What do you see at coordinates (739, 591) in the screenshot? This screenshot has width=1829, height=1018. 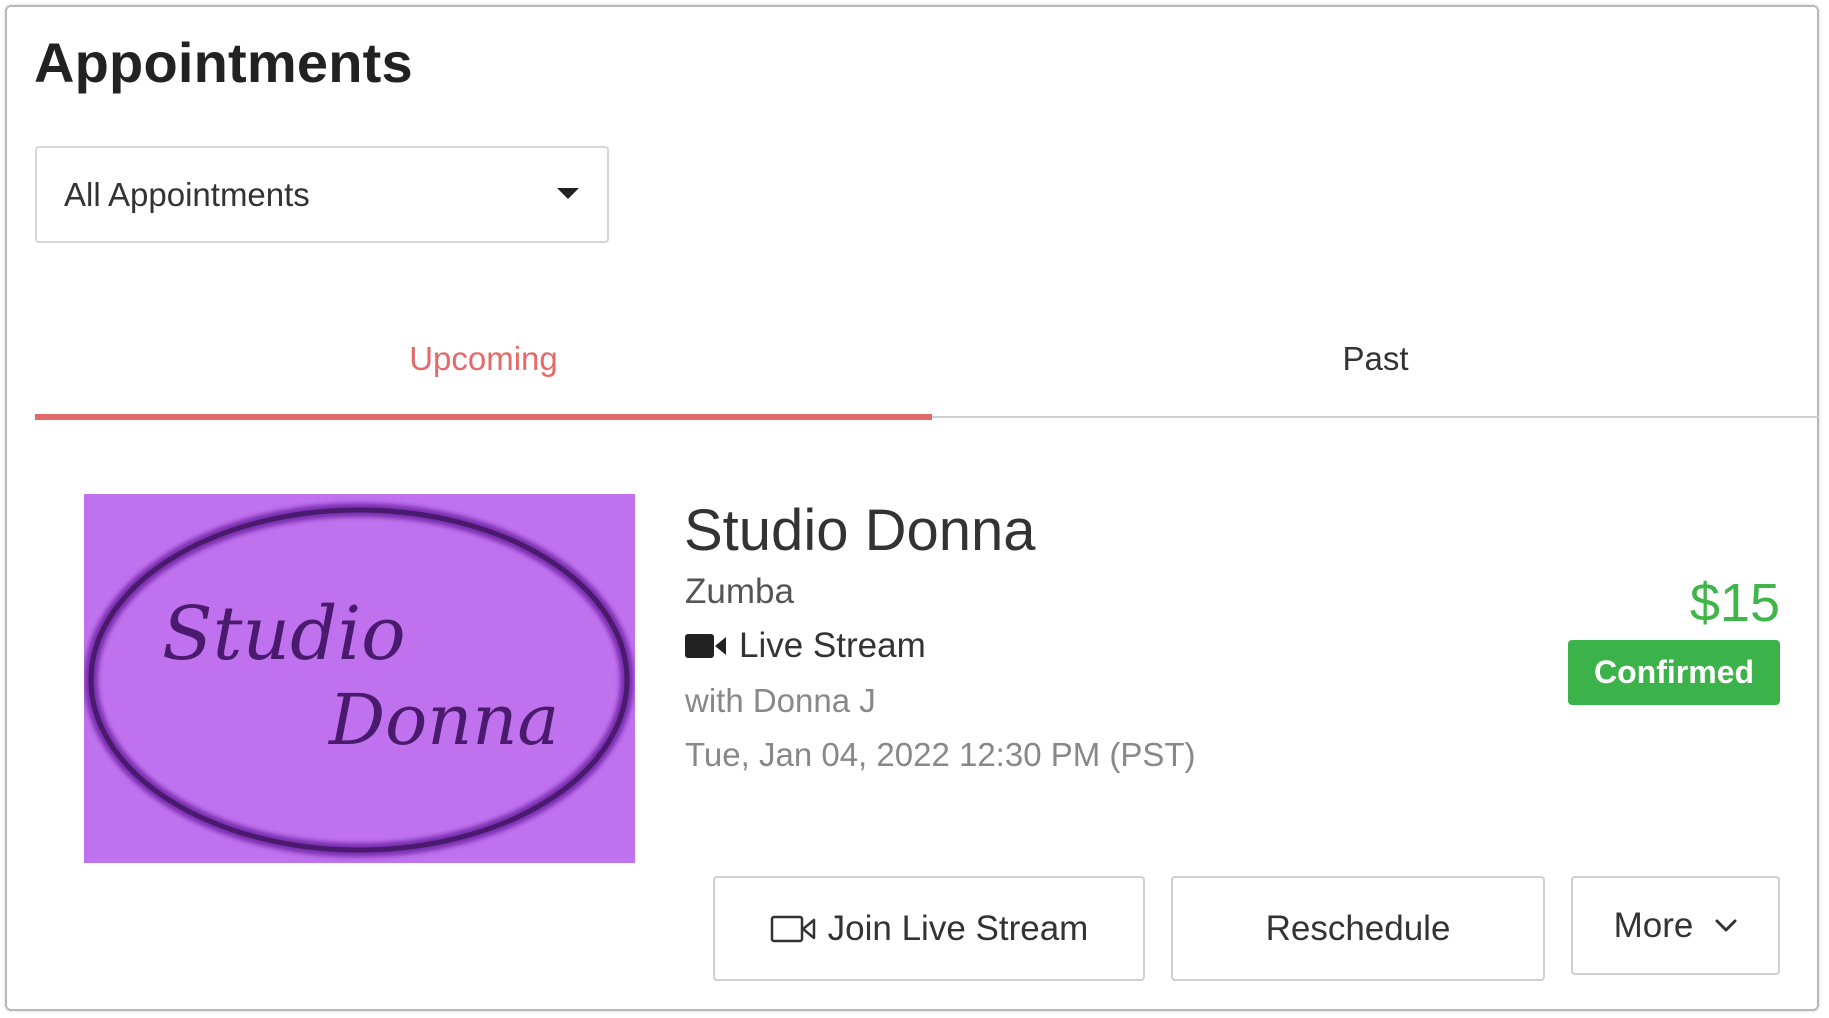 I see `activity-name: Zumba` at bounding box center [739, 591].